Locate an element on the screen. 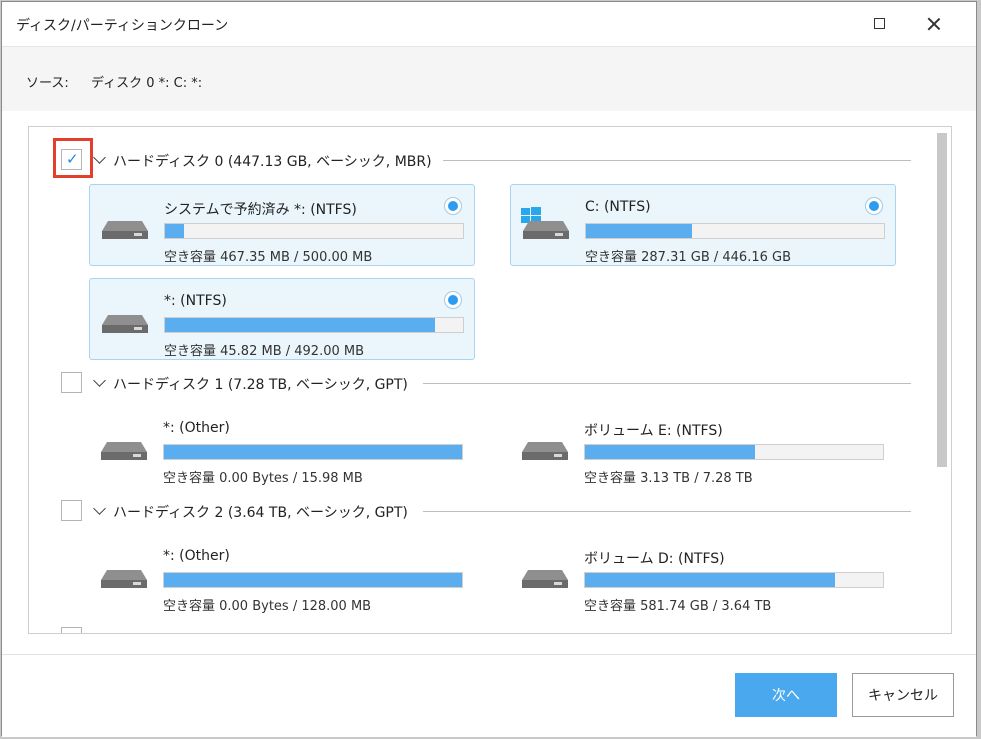  disk-1-chevron-down-icon is located at coordinates (99, 380).